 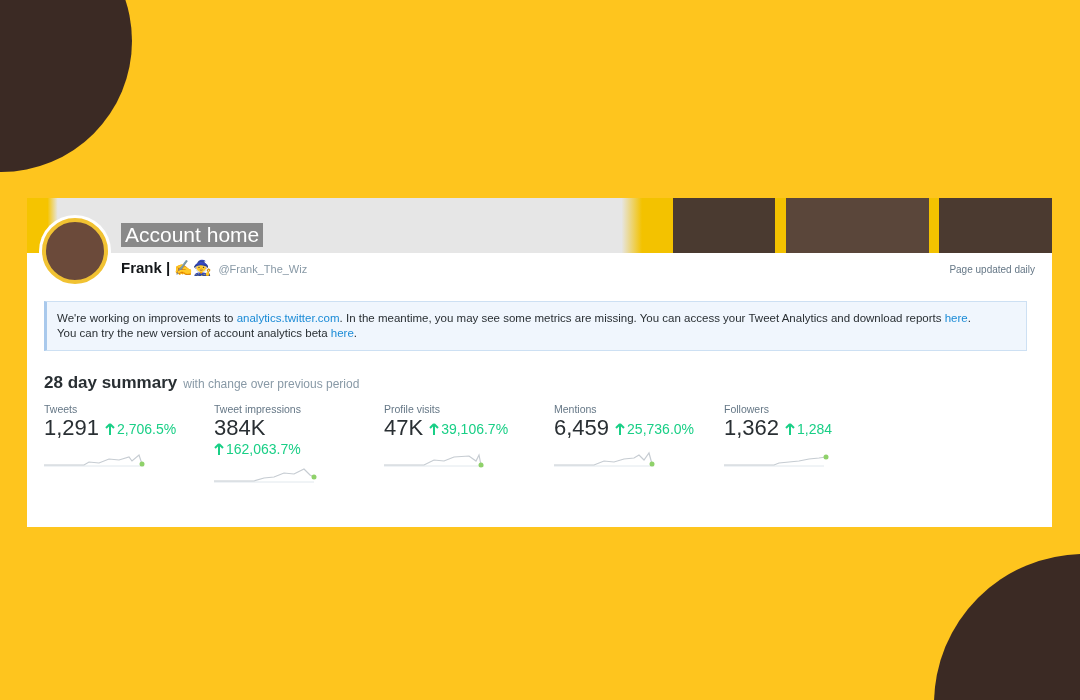 What do you see at coordinates (111, 383) in the screenshot?
I see `summary-title: 28 day summary` at bounding box center [111, 383].